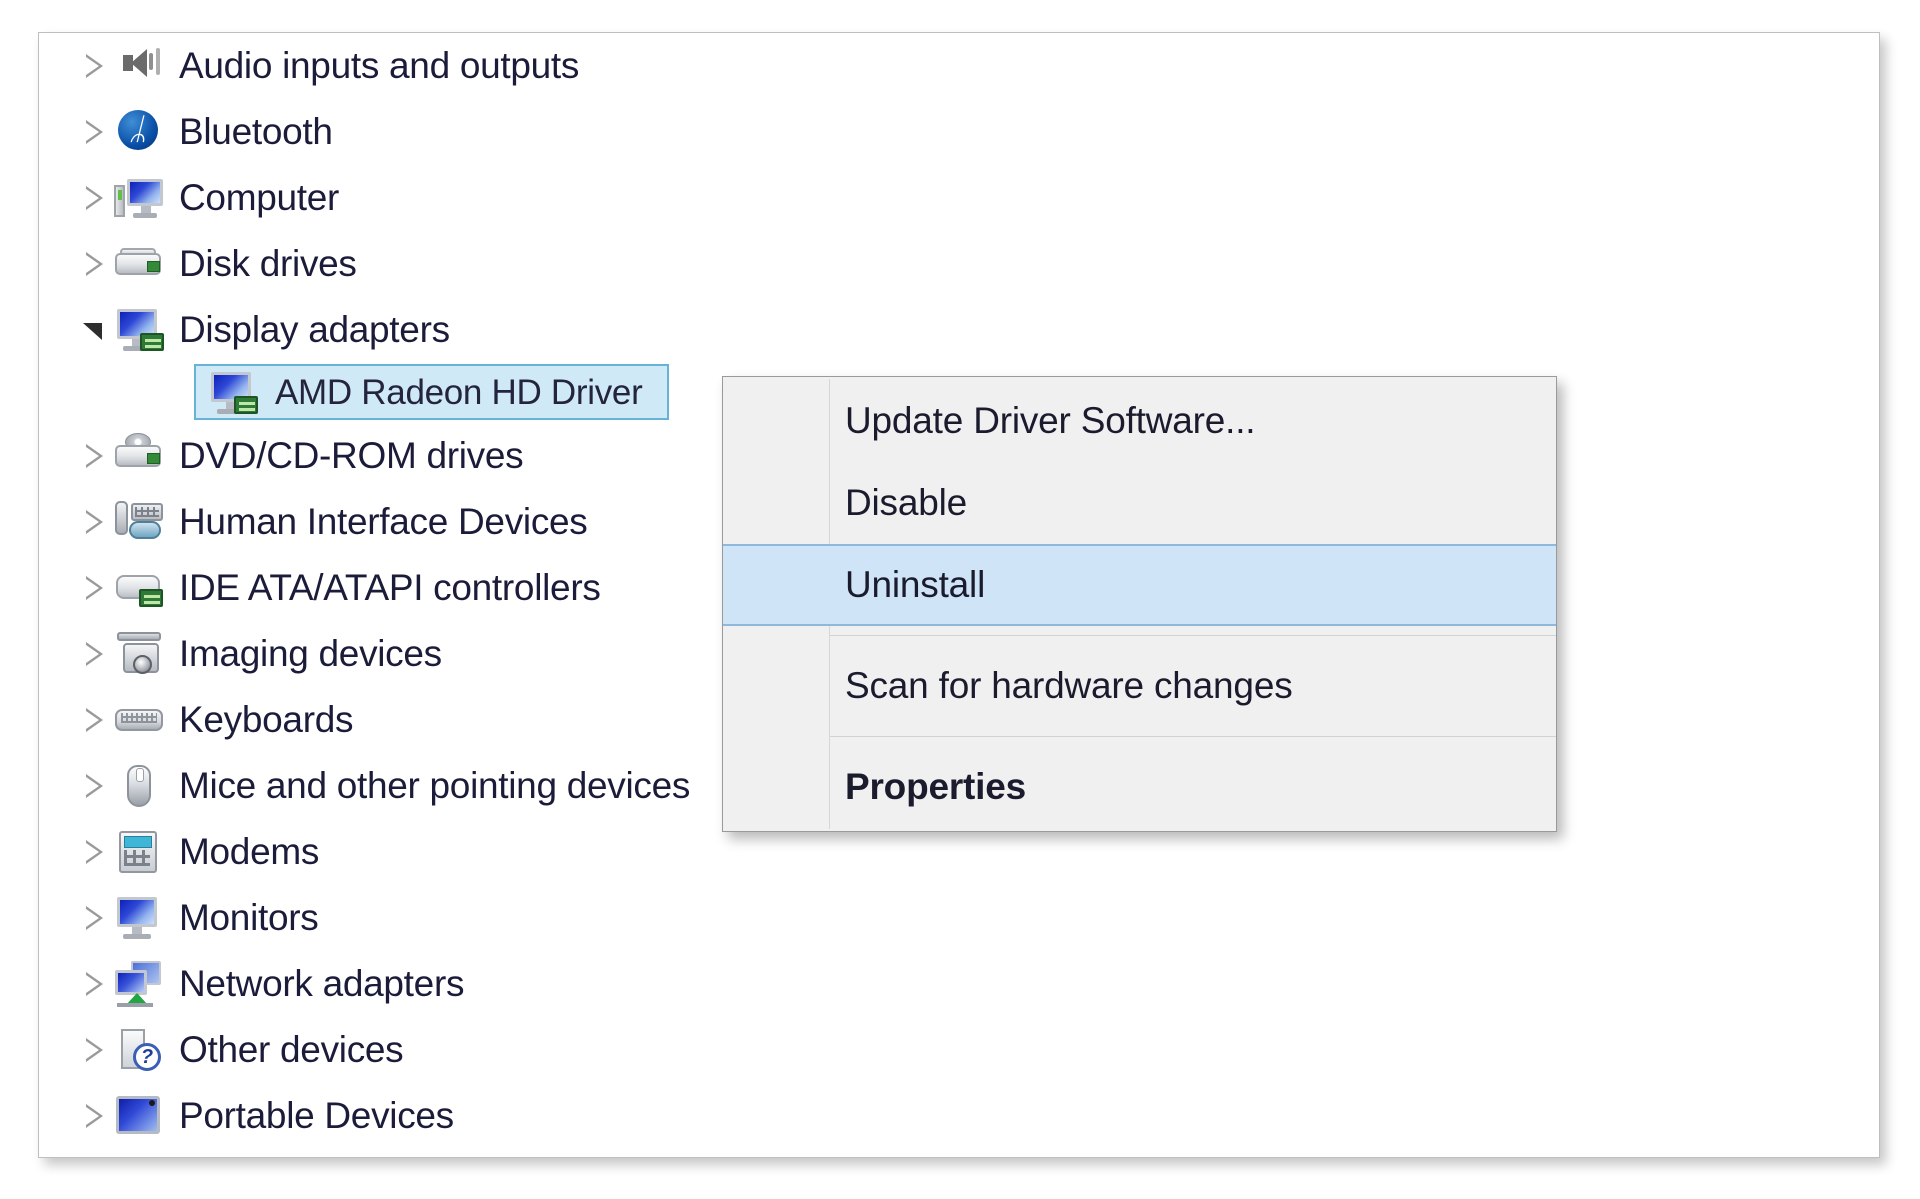 Image resolution: width=1920 pixels, height=1199 pixels. Describe the element at coordinates (351, 455) in the screenshot. I see `tree-item-label: DVD/CD-ROM drives` at that location.